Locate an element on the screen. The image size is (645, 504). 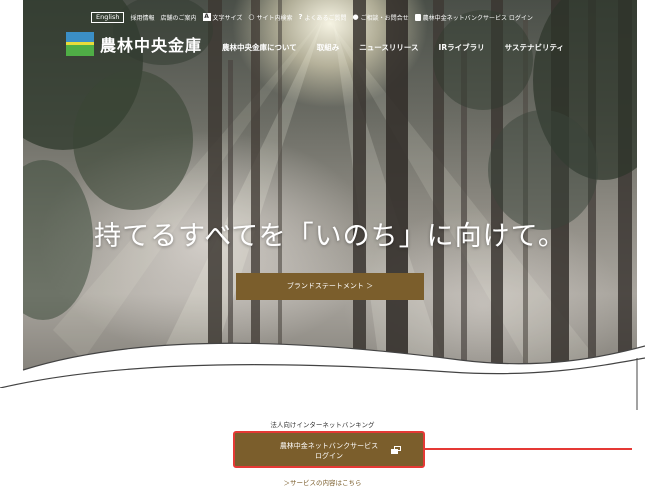
faq-link: ? よくあるご質問 is located at coordinates (322, 17).